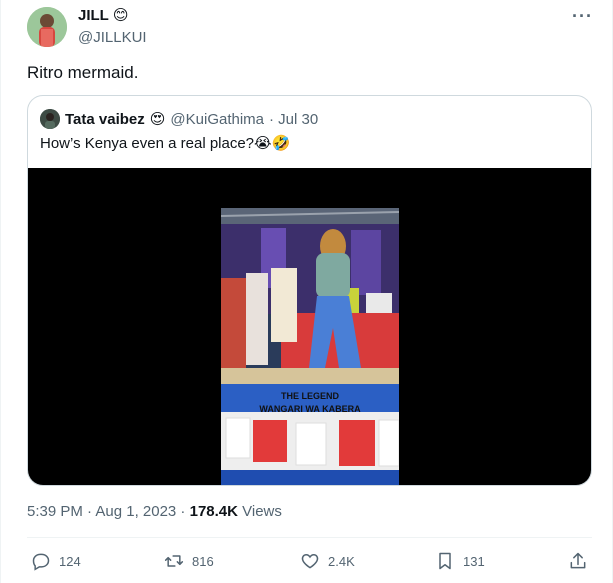 The image size is (613, 583). What do you see at coordinates (203, 561) in the screenshot?
I see `retweet-count: 816` at bounding box center [203, 561].